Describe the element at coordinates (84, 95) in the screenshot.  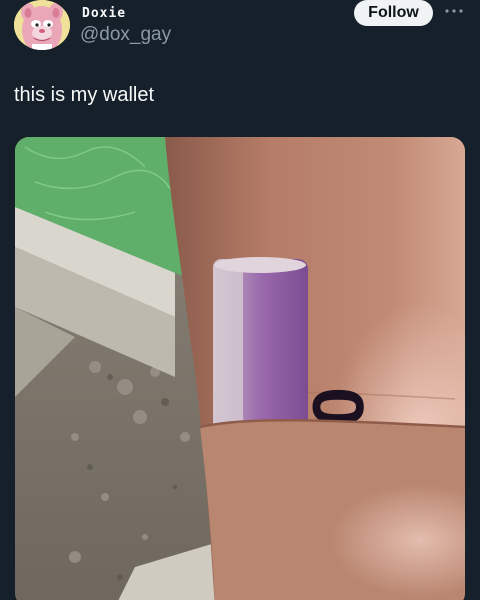
I see `tweet-text: this is my wallet` at that location.